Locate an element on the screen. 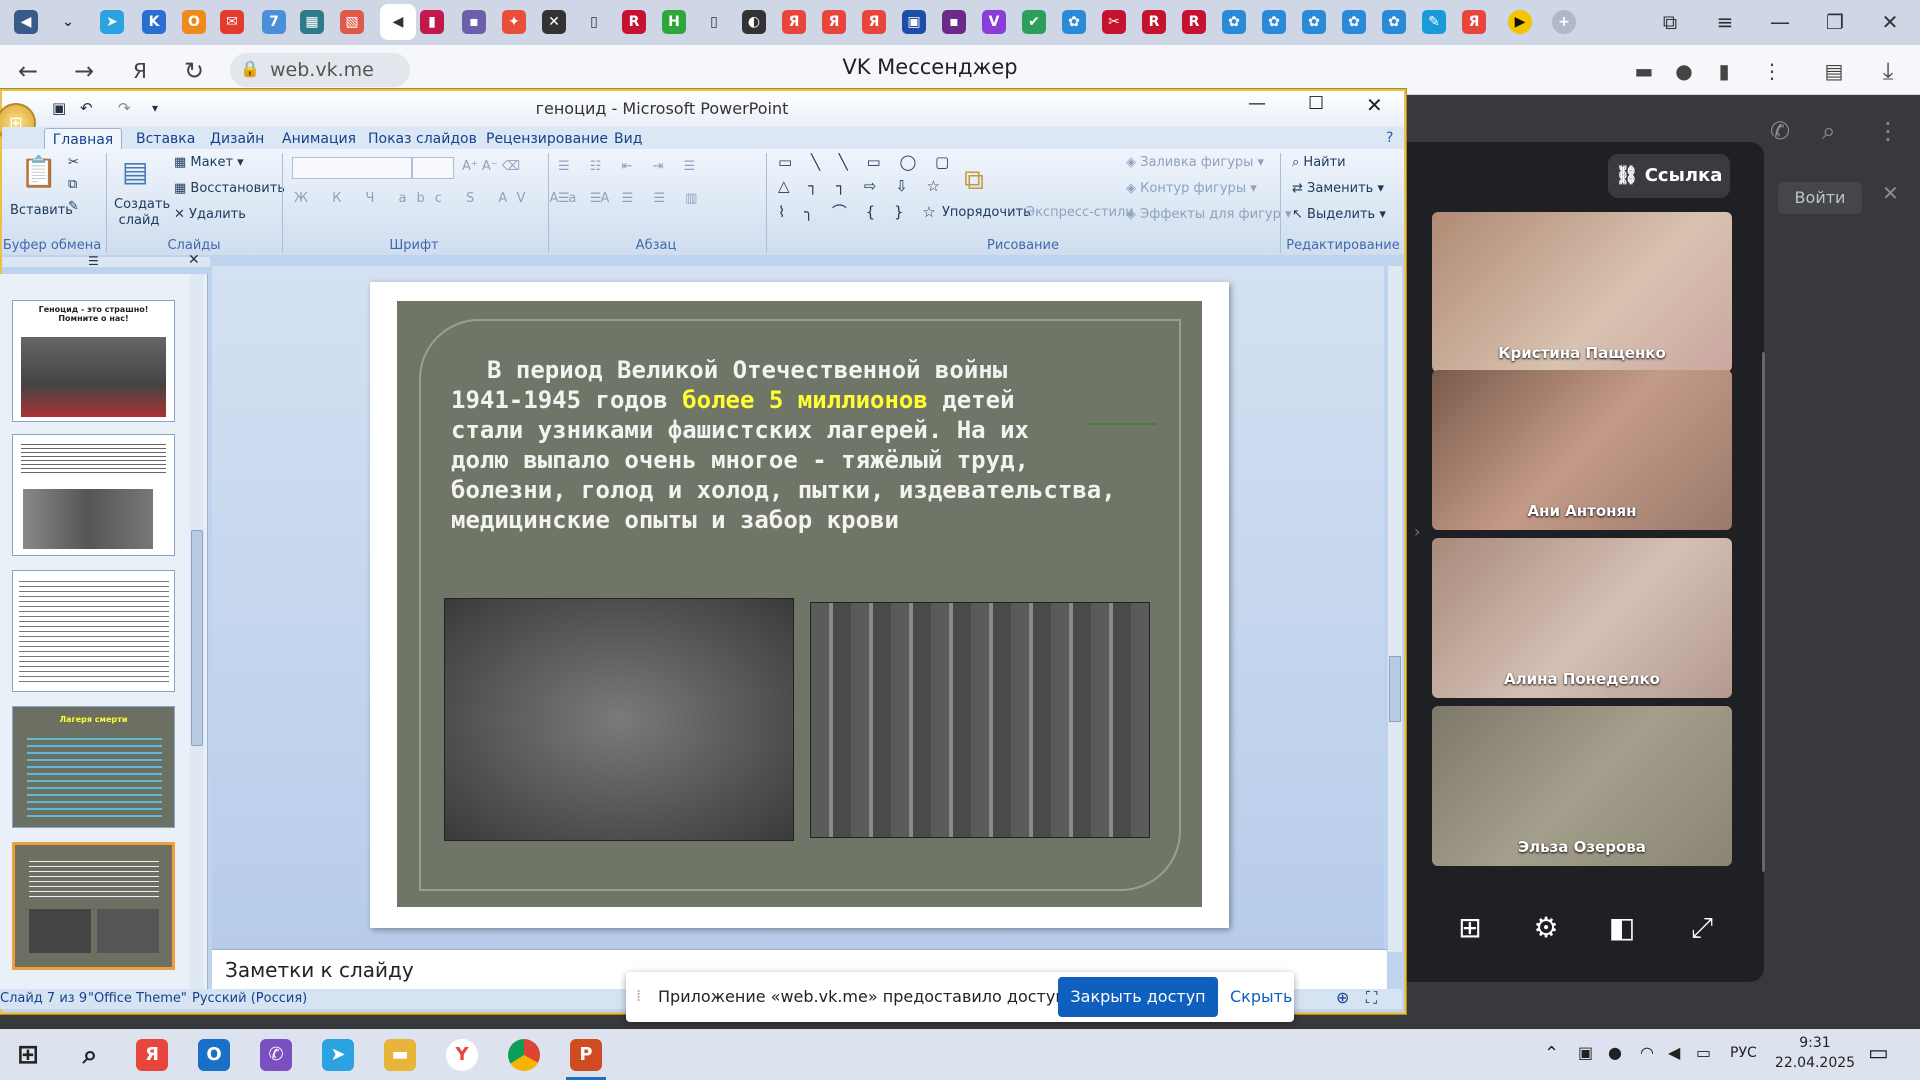 Image resolution: width=1920 pixels, height=1080 pixels. slide-photo-children is located at coordinates (619, 719).